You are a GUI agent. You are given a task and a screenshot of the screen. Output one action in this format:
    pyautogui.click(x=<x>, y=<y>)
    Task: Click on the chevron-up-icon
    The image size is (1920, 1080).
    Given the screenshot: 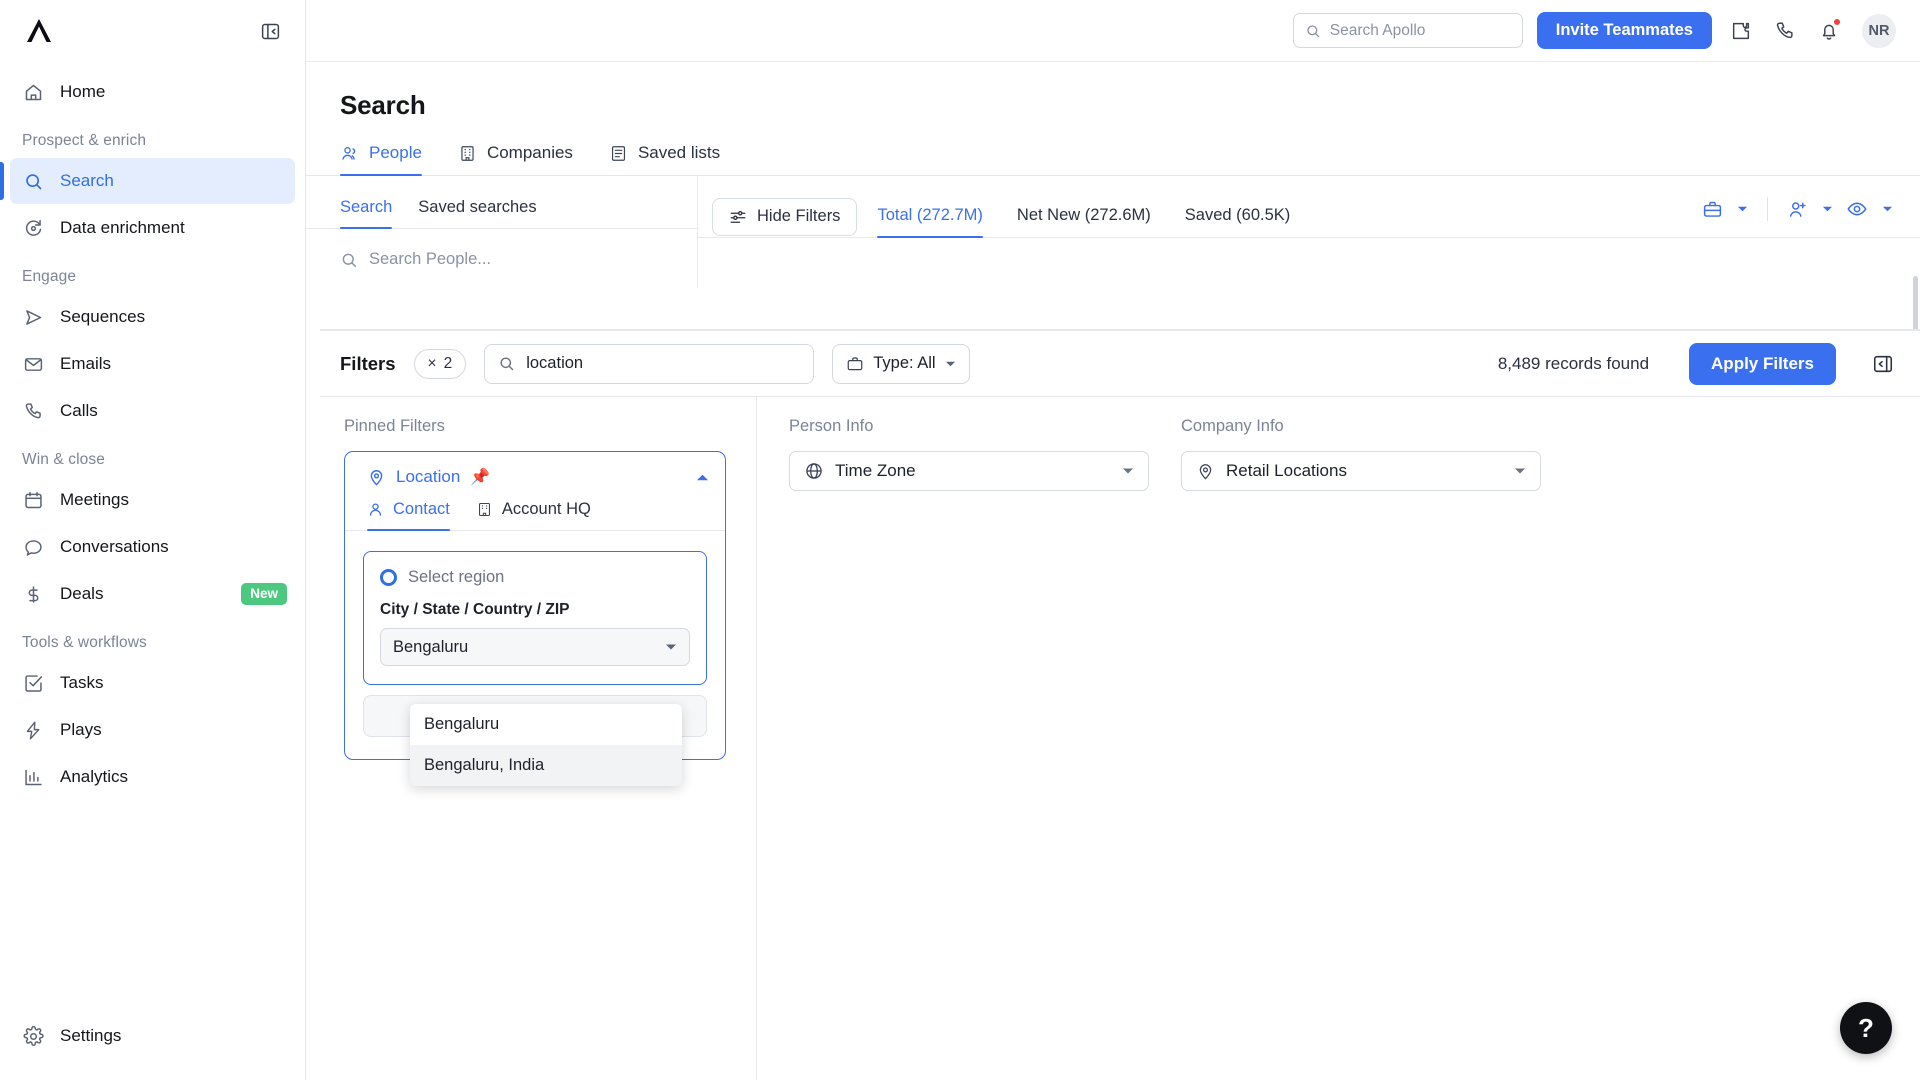 What is the action you would take?
    pyautogui.click(x=702, y=477)
    